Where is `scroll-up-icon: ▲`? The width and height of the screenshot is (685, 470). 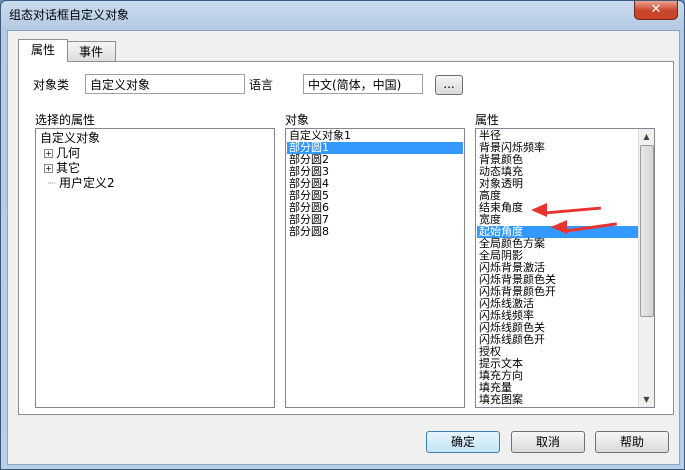
scroll-up-icon: ▲ is located at coordinates (646, 136).